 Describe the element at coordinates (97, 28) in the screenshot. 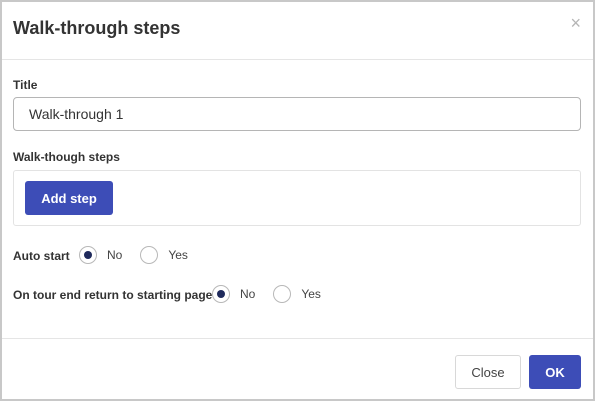

I see `dialog-title: Walk-through steps` at that location.